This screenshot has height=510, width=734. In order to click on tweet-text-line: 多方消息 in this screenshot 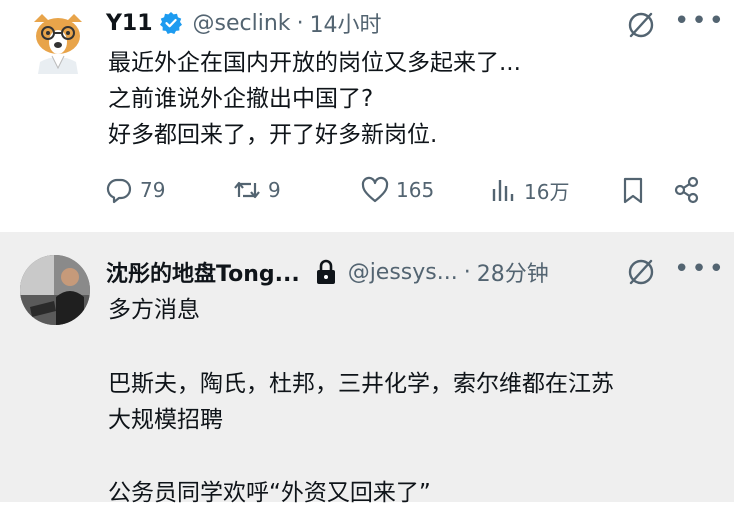, I will do `click(154, 310)`.